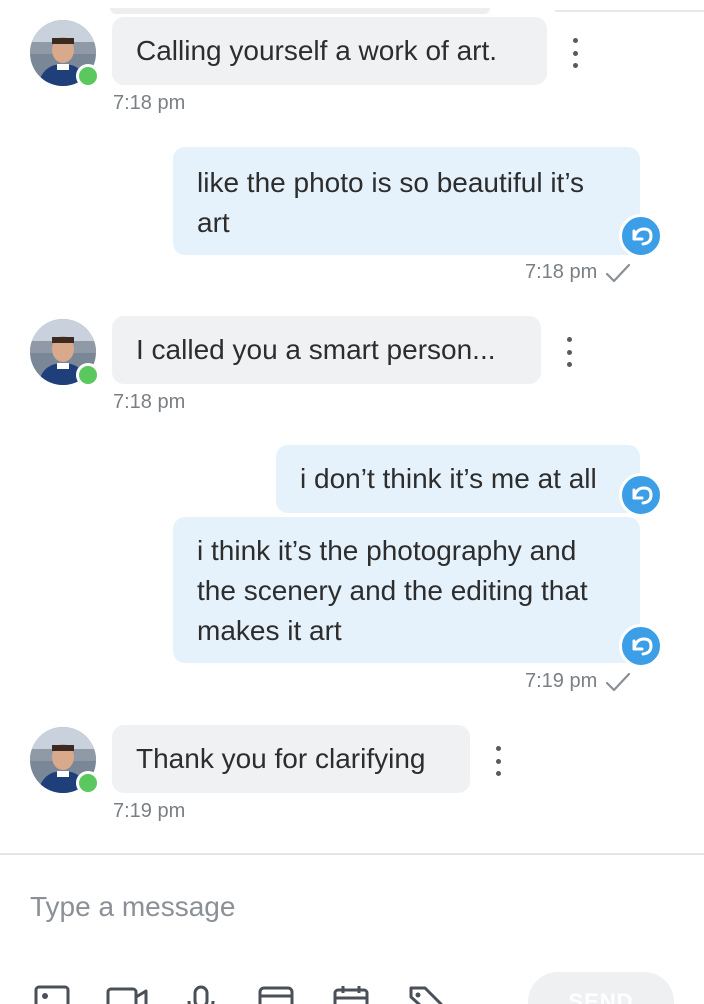 This screenshot has width=704, height=1004. I want to click on message-bubble-incoming: Calling yourself a work of art., so click(329, 51).